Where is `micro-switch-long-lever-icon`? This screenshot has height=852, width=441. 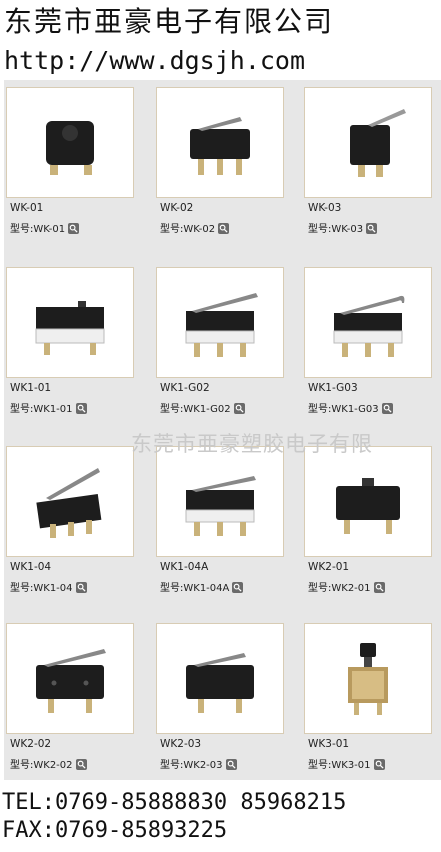 micro-switch-long-lever-icon is located at coordinates (221, 324).